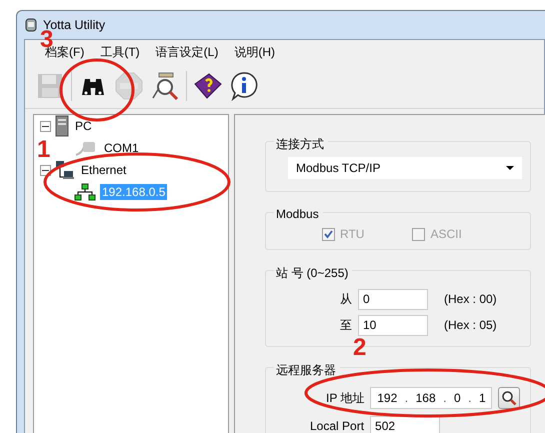 The width and height of the screenshot is (545, 433). Describe the element at coordinates (120, 54) in the screenshot. I see `menu-item: 工具(T)` at that location.